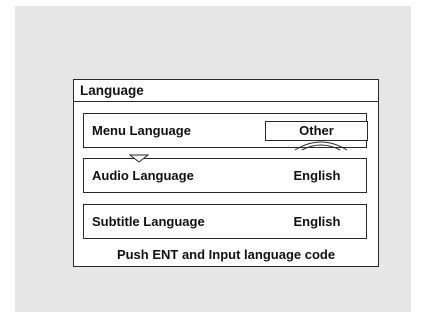  Describe the element at coordinates (317, 221) in the screenshot. I see `subtitle-language-value: English` at that location.